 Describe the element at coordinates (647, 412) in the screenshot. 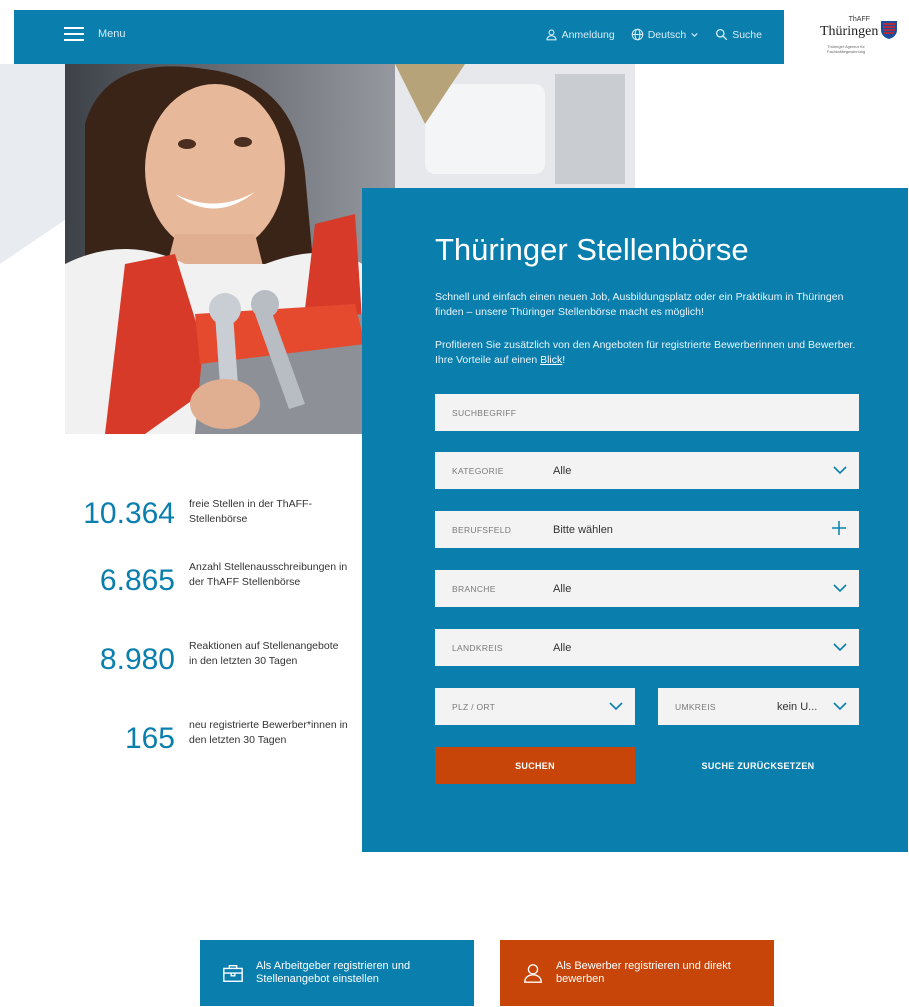

I see `keyword-input: SUCHBEGRIFF` at that location.